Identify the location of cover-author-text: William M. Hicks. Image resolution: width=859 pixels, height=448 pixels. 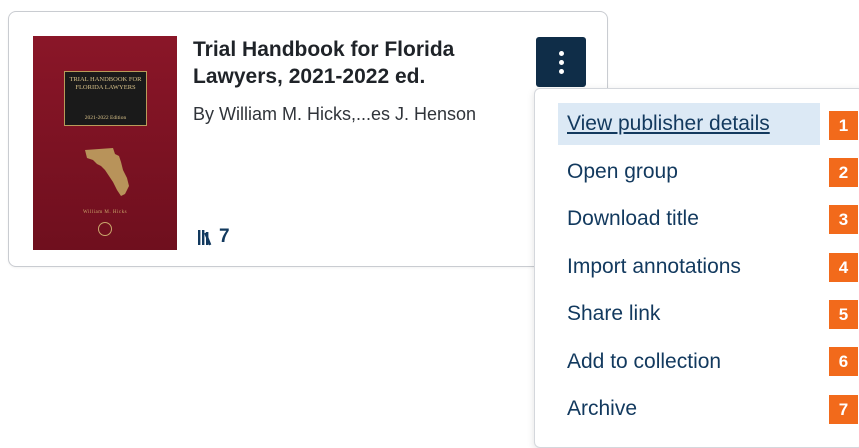
(105, 212).